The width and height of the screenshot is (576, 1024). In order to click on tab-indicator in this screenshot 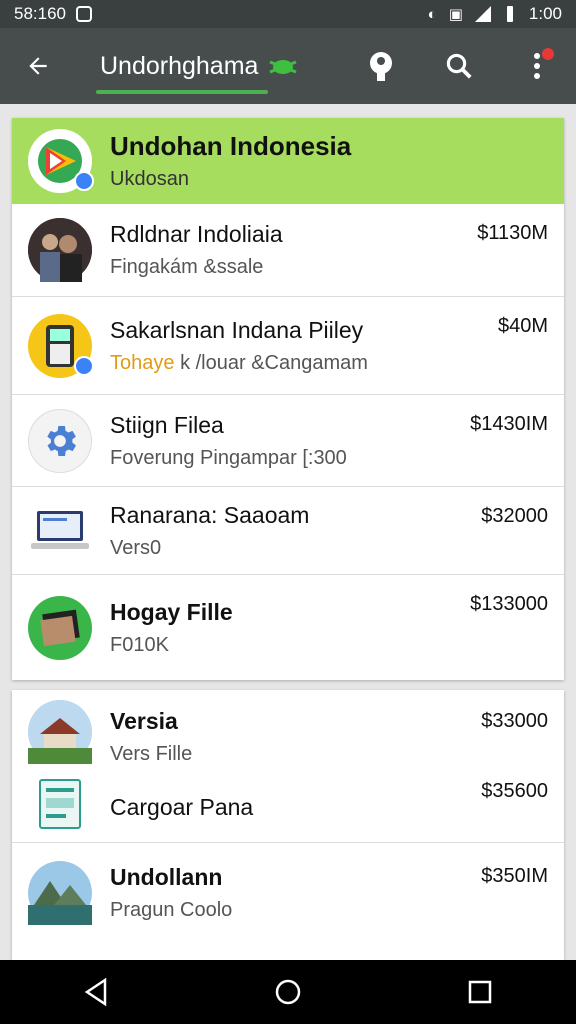, I will do `click(182, 92)`.